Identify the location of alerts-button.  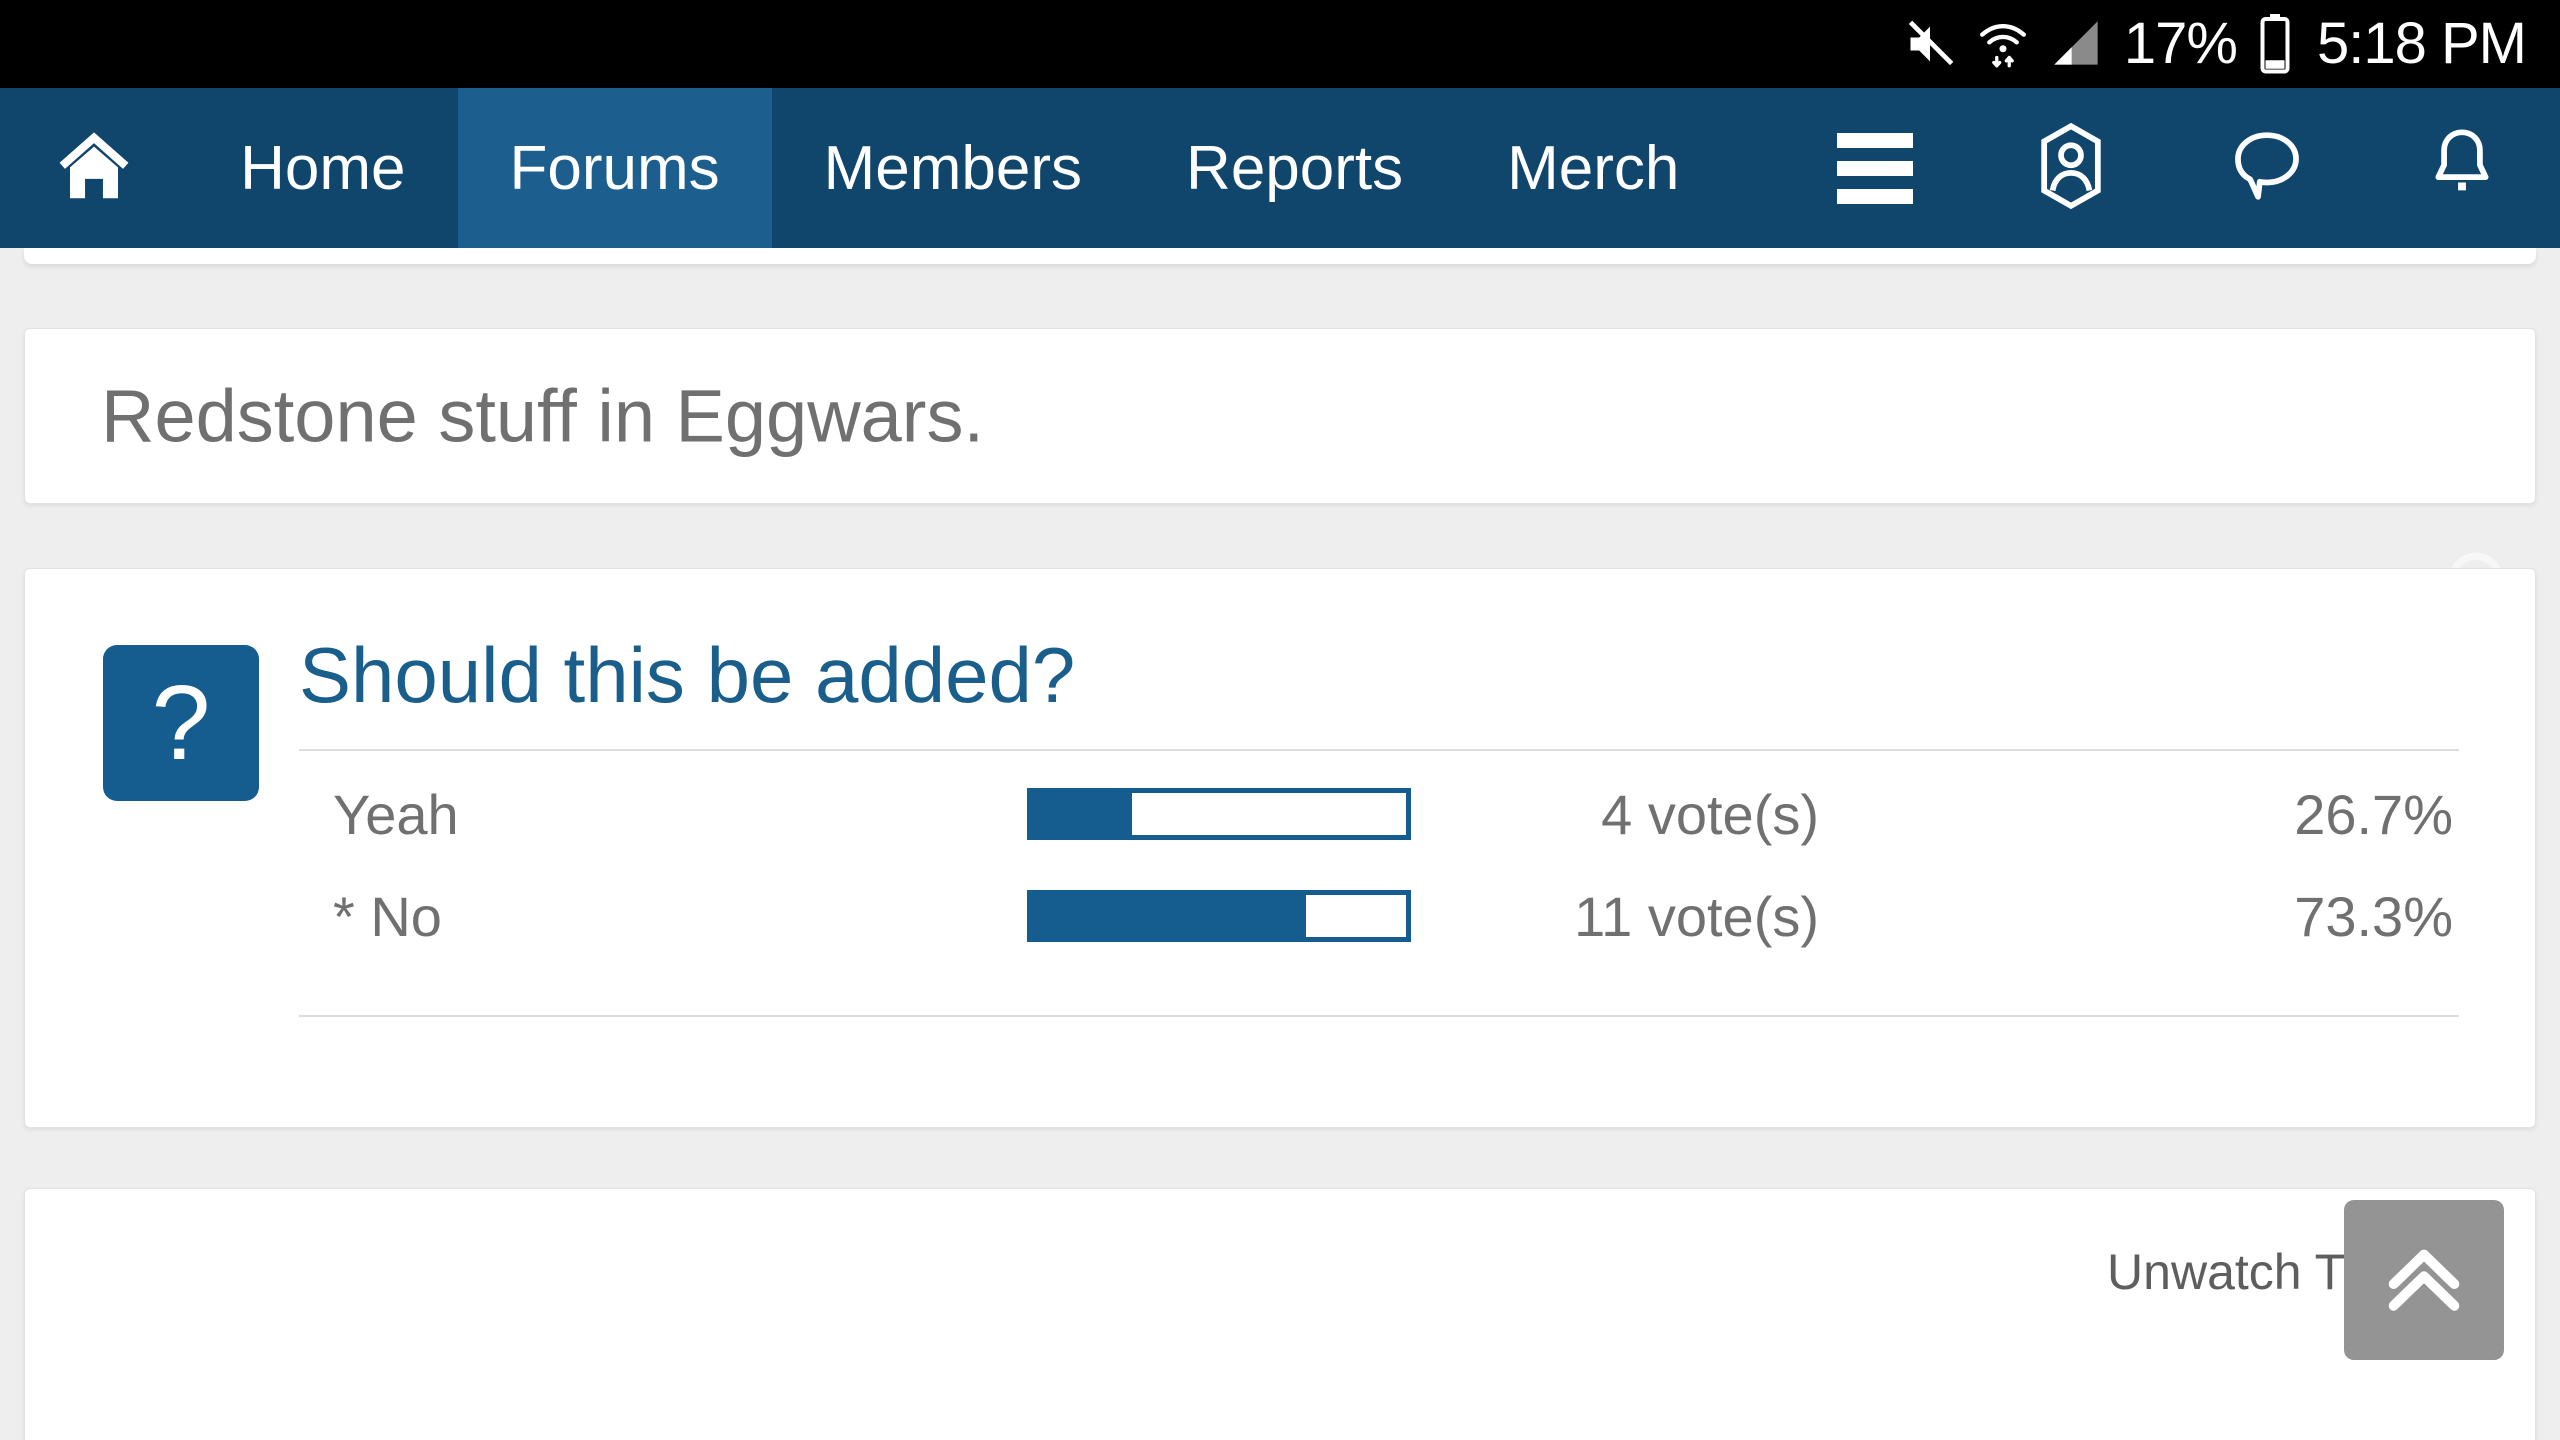
(2462, 168).